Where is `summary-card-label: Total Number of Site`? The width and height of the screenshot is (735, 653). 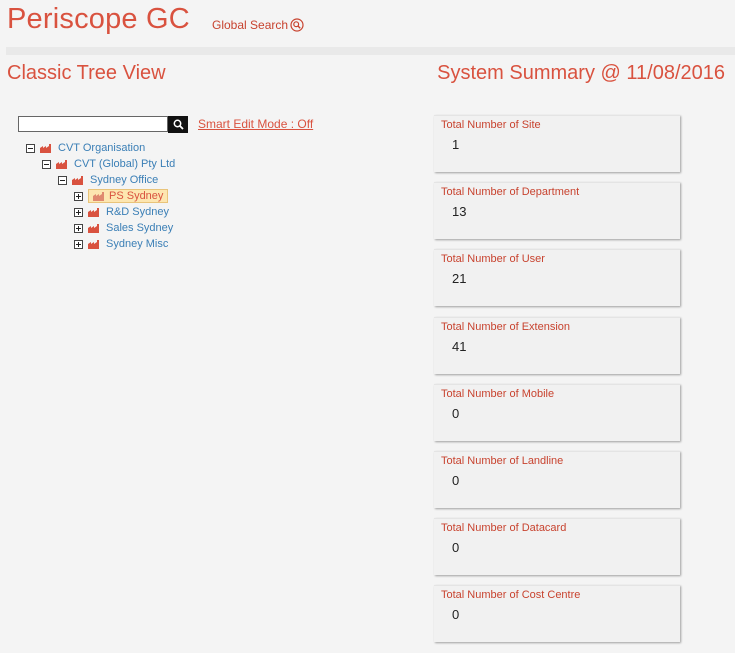 summary-card-label: Total Number of Site is located at coordinates (491, 125).